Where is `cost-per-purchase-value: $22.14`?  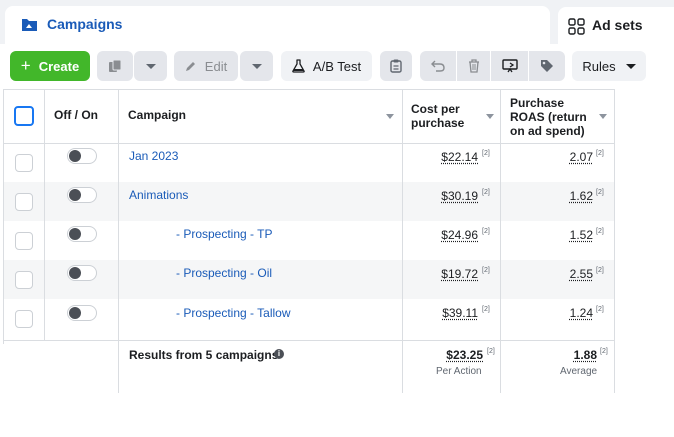 cost-per-purchase-value: $22.14 is located at coordinates (459, 157).